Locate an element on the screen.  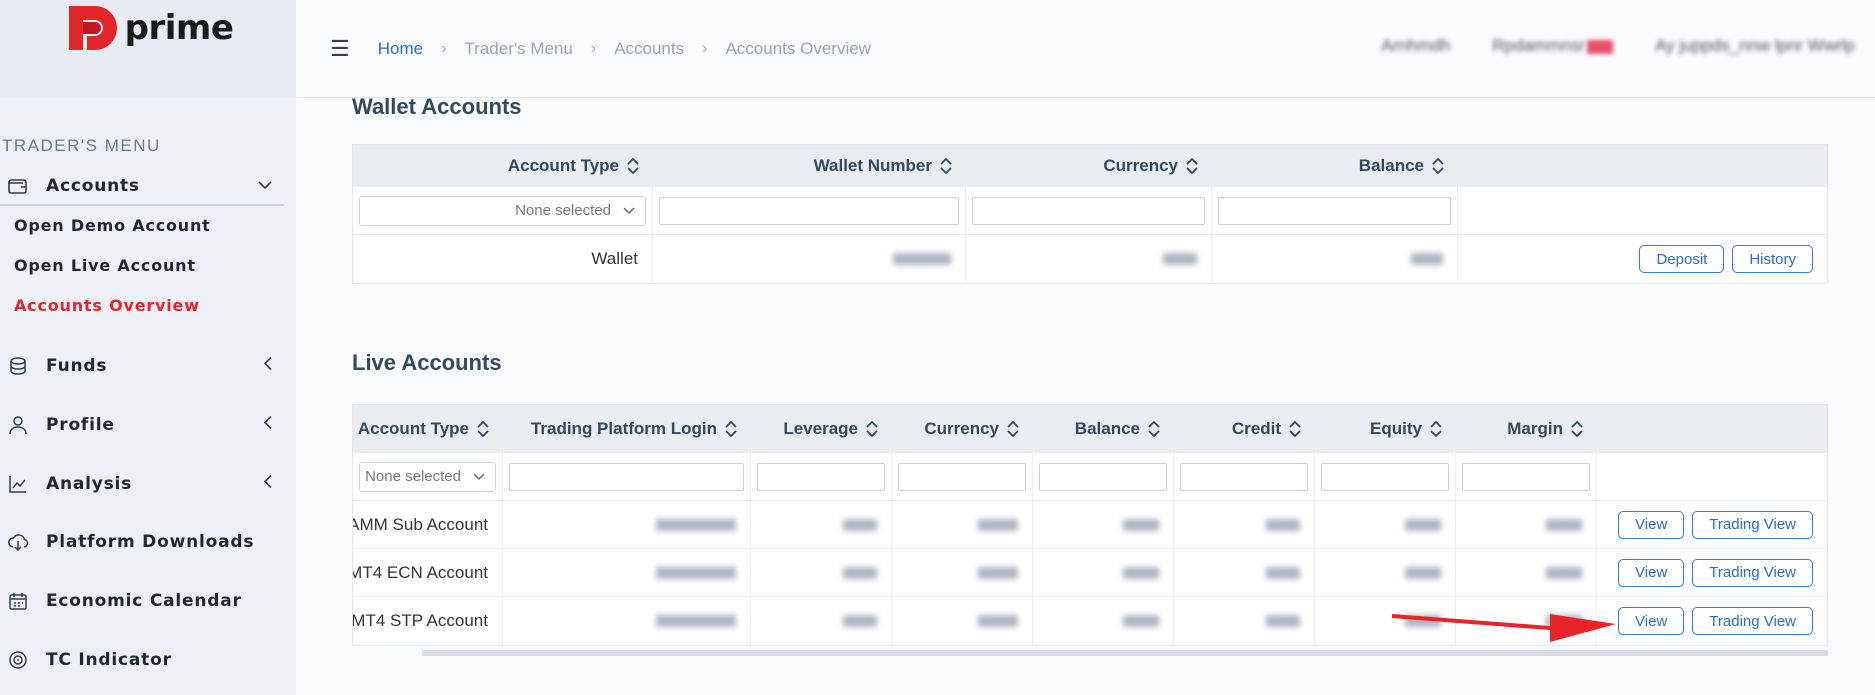
sidebar-item-profile: Profile is located at coordinates (142, 425).